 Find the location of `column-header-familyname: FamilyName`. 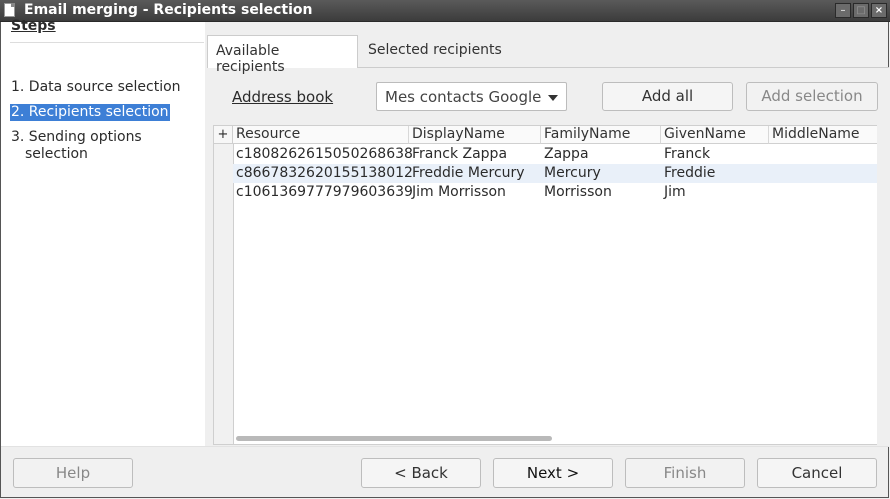

column-header-familyname: FamilyName is located at coordinates (601, 135).